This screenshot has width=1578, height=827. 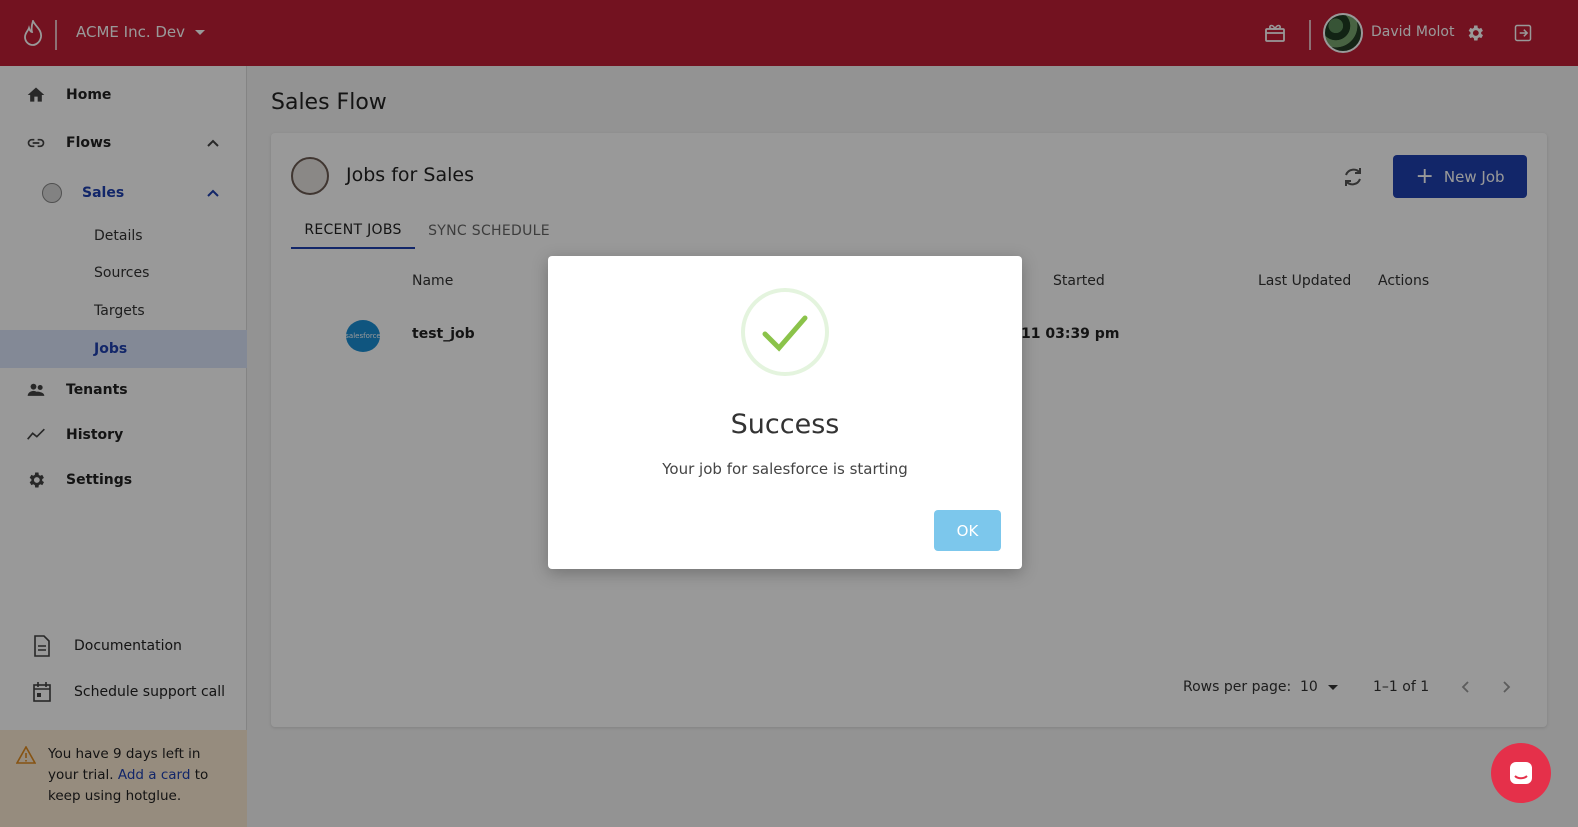 I want to click on ok-button: OK, so click(x=967, y=530).